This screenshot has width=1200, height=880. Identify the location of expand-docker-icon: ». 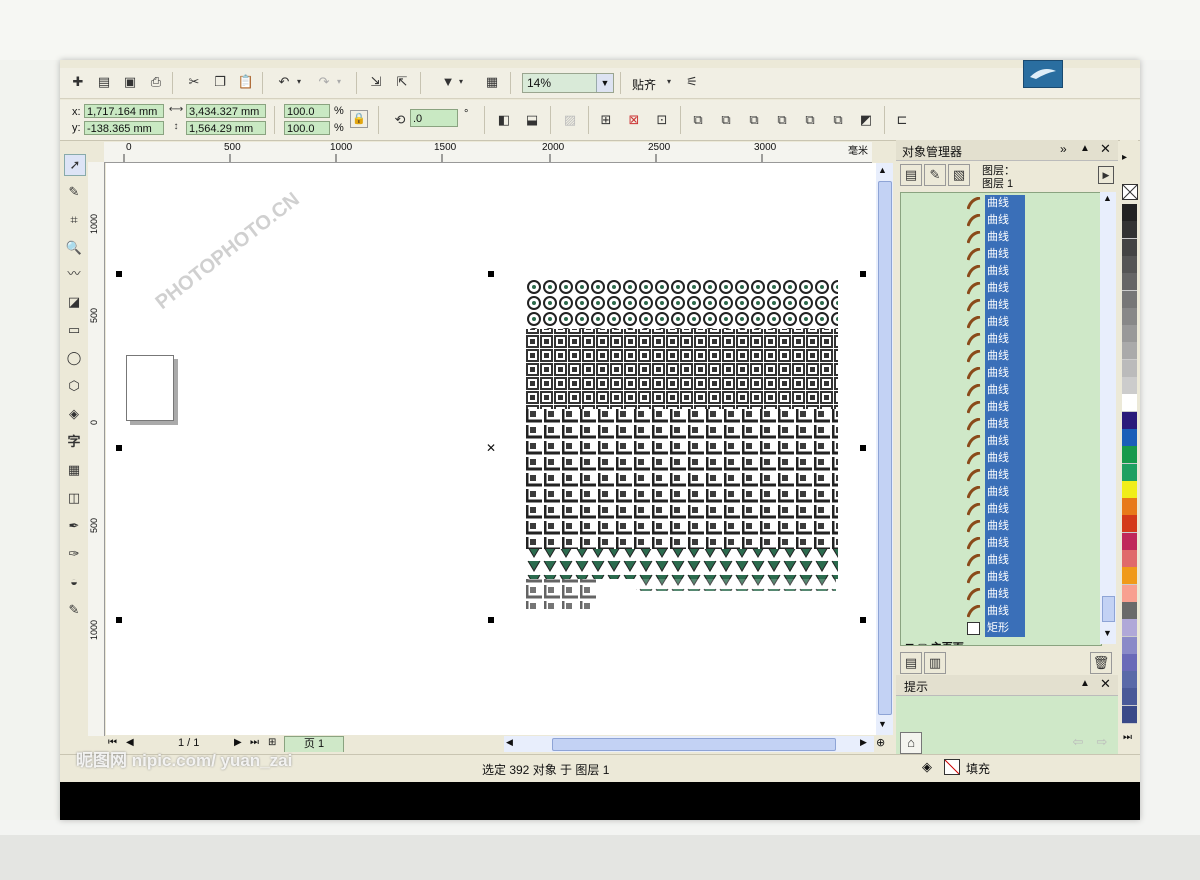
(1063, 149).